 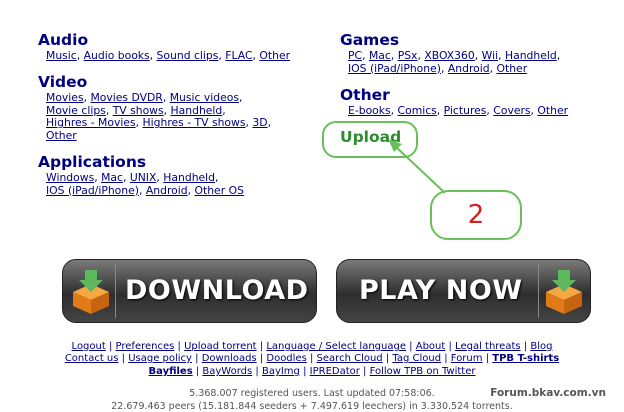 I want to click on footer-baywords: BayWords, so click(x=227, y=371).